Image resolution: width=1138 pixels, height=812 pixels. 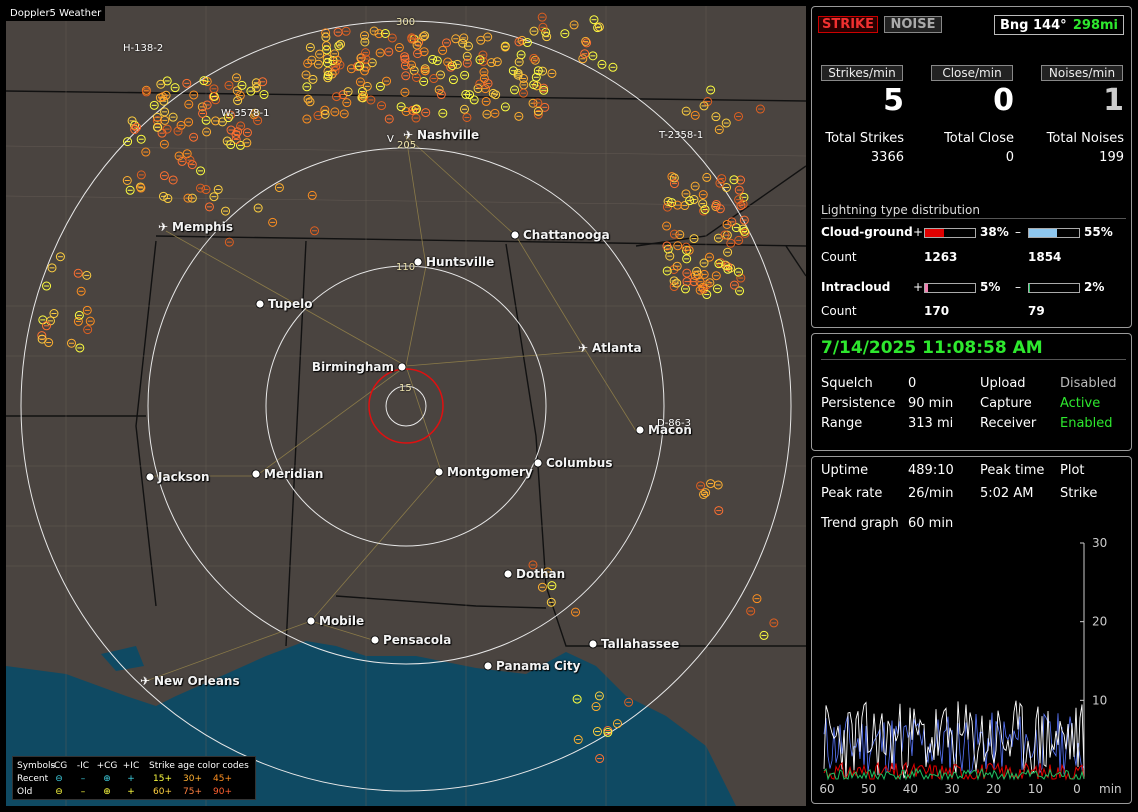 I want to click on intracloud-label: Intracloud, so click(x=856, y=287).